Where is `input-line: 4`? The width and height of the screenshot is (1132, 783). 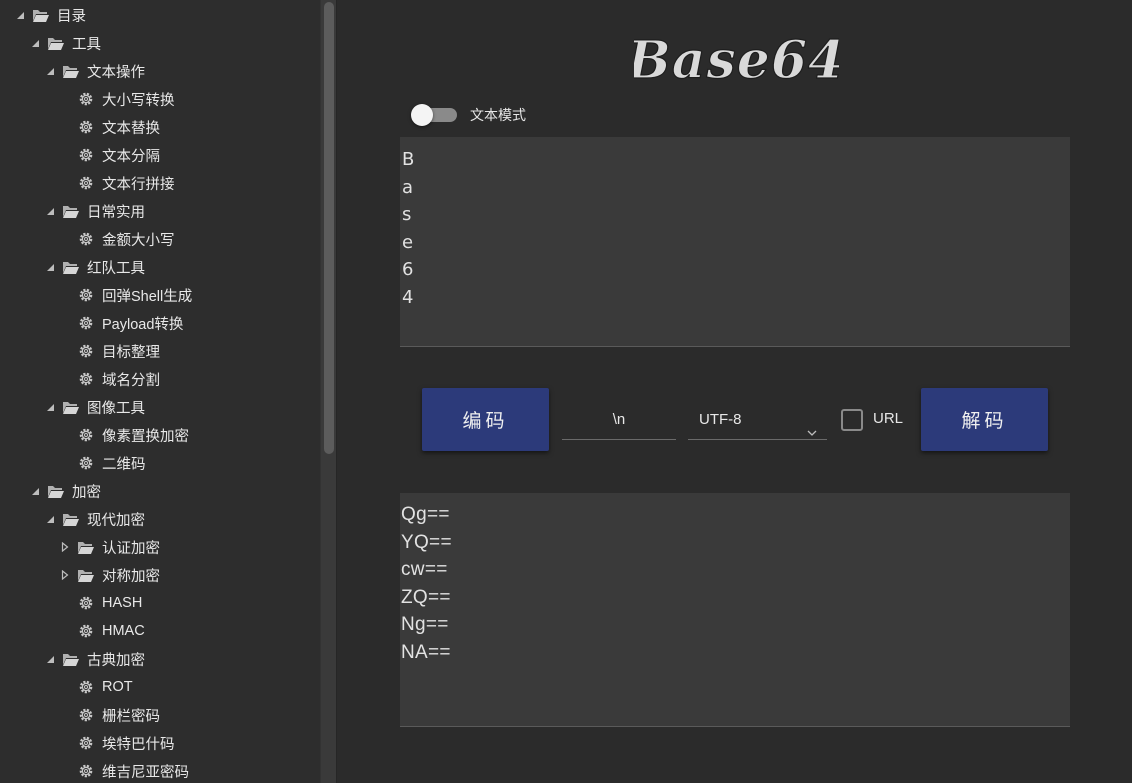
input-line: 4 is located at coordinates (408, 297).